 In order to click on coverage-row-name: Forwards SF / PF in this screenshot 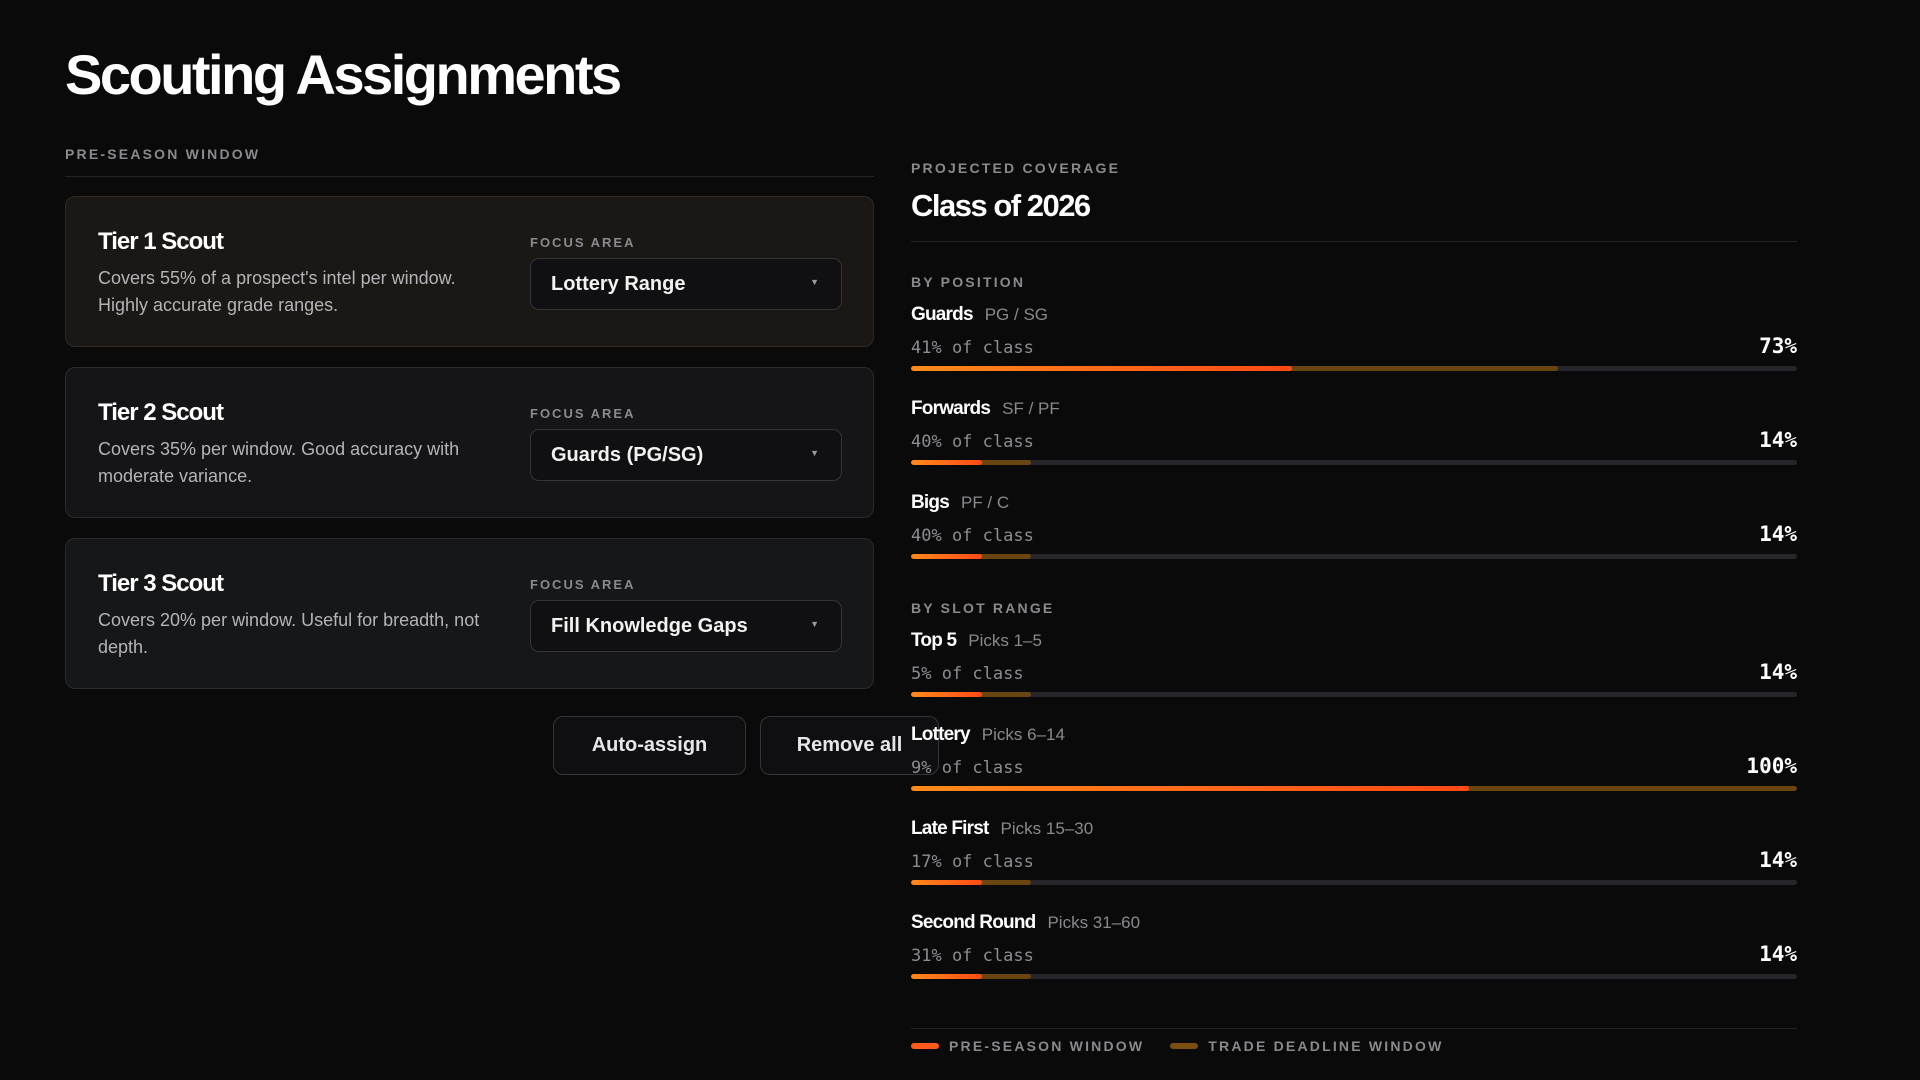, I will do `click(985, 409)`.